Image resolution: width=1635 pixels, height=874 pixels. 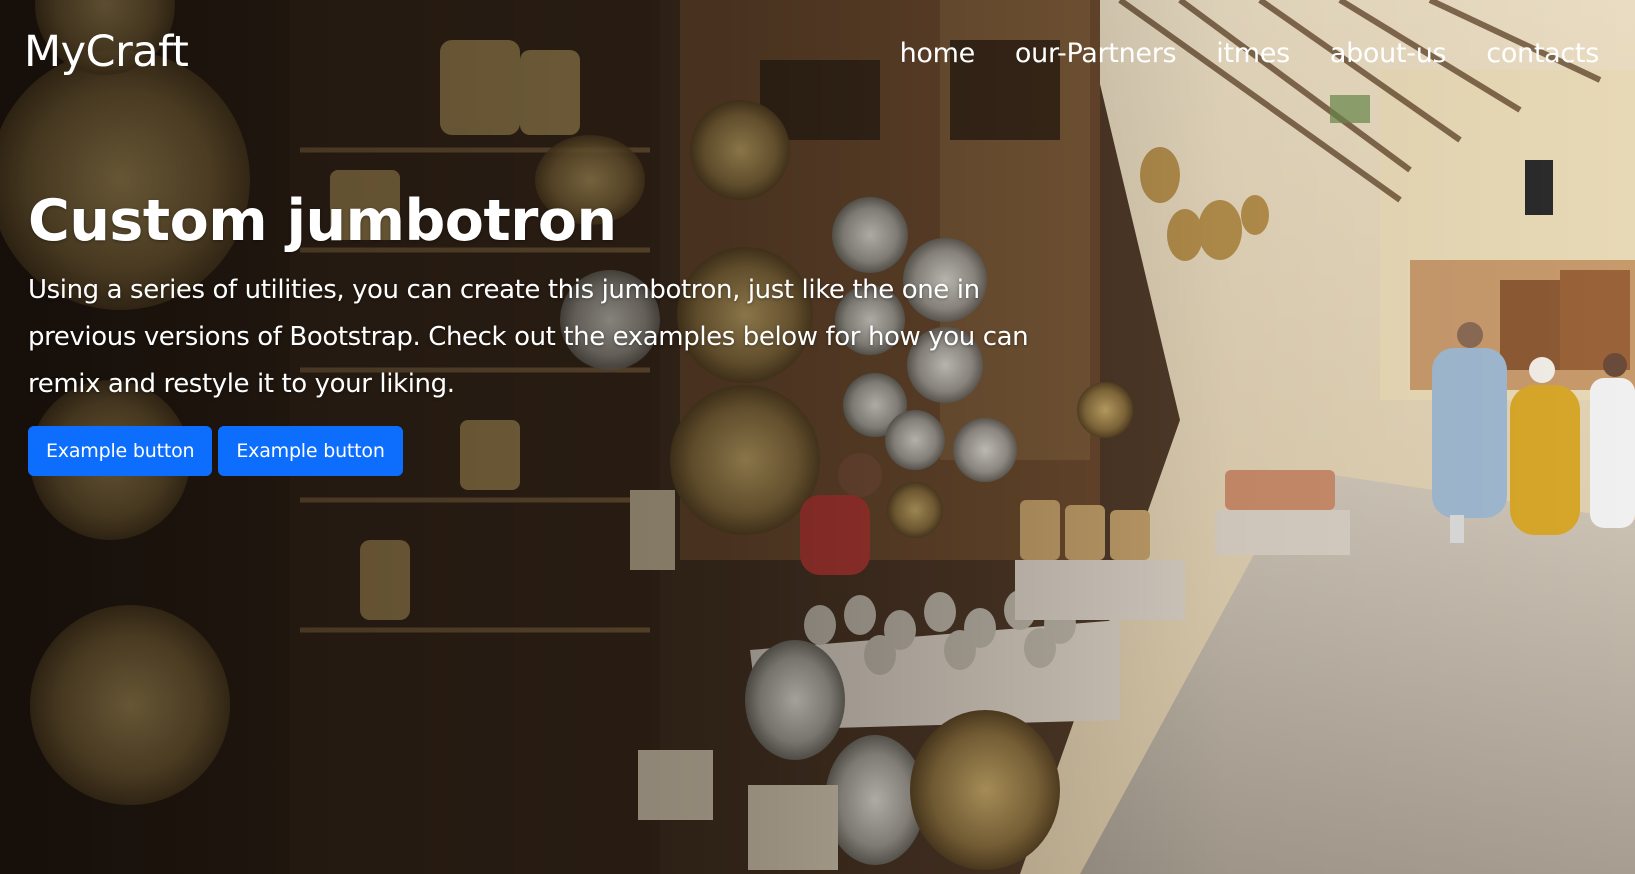 I want to click on example-button-2: Example button, so click(x=310, y=451).